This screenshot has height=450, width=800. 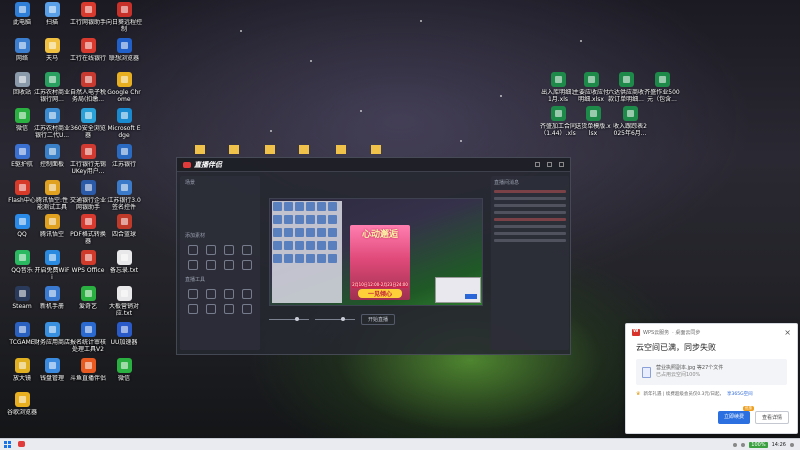 What do you see at coordinates (743, 444) in the screenshot?
I see `volume-icon` at bounding box center [743, 444].